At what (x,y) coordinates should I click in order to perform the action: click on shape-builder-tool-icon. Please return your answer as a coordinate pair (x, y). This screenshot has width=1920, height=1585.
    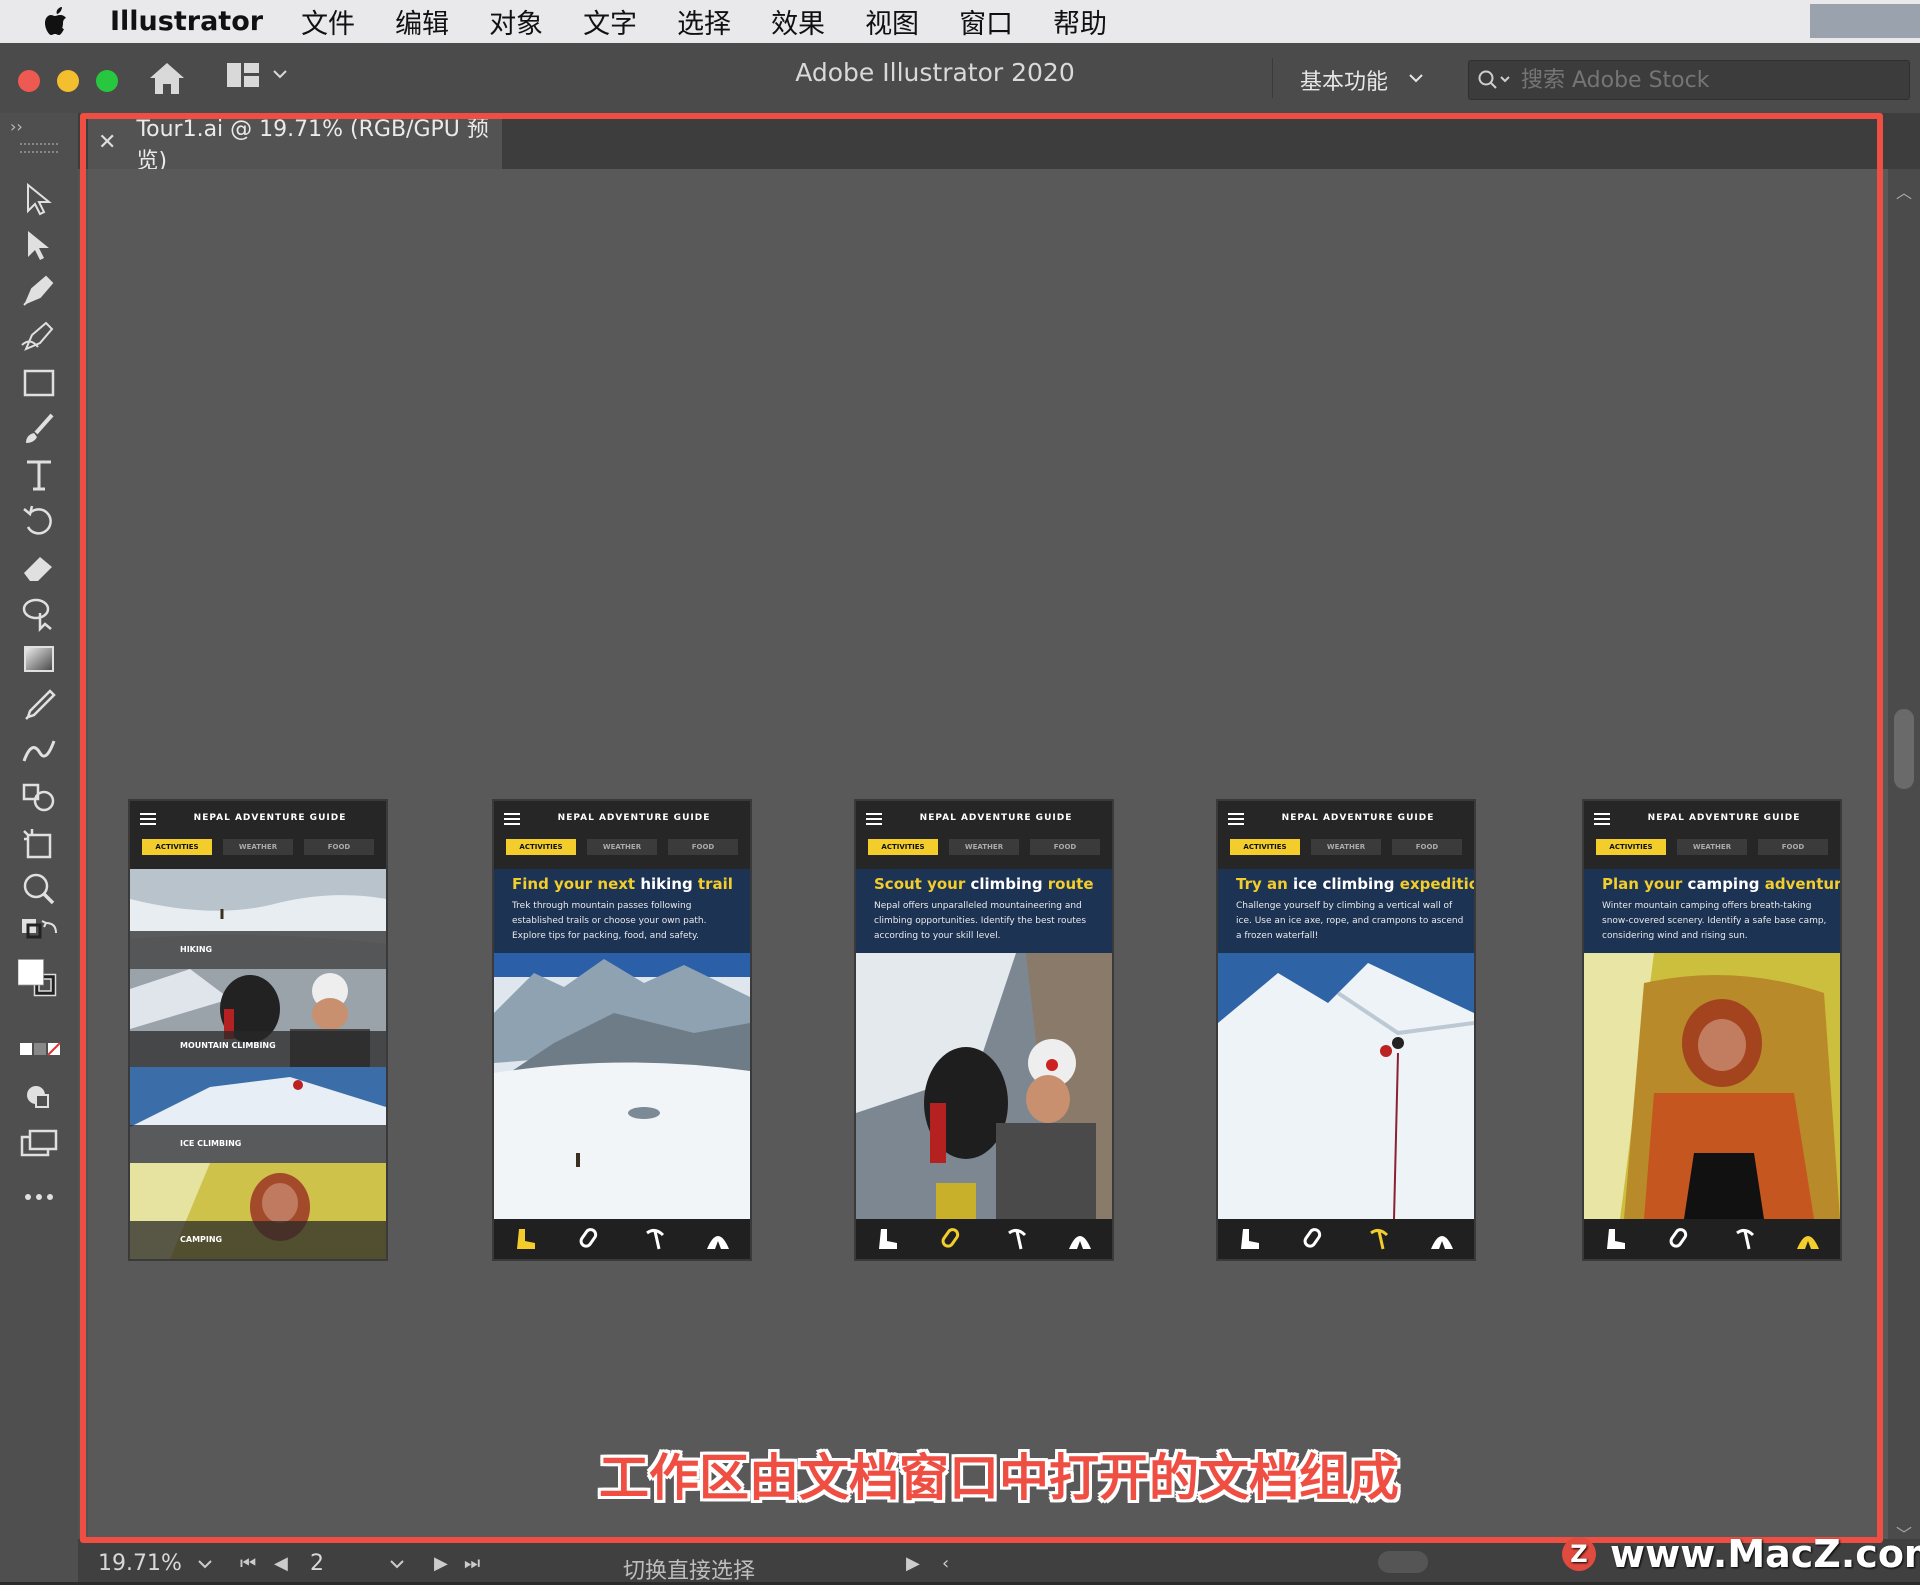
    Looking at the image, I should click on (39, 797).